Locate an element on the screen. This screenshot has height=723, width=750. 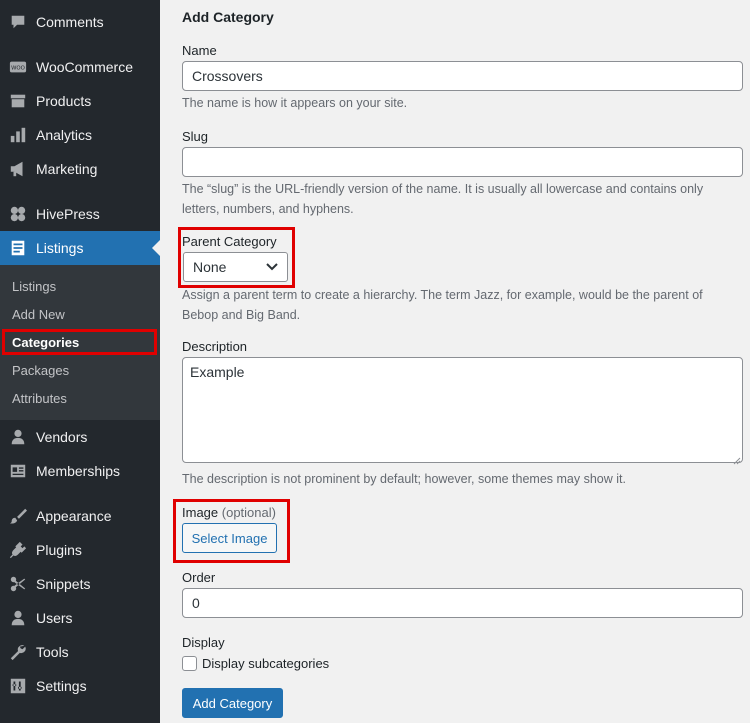
user-icon is located at coordinates (18, 618).